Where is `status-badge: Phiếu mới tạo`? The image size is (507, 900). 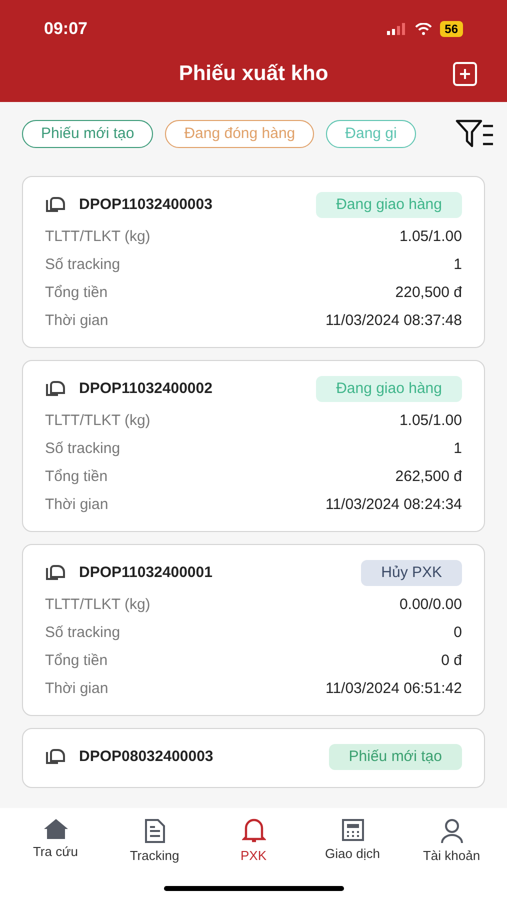 status-badge: Phiếu mới tạo is located at coordinates (395, 757).